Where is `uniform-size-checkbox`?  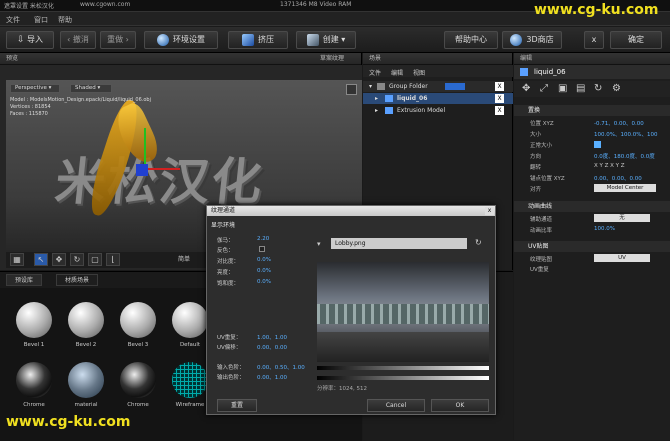
uniform-size-checkbox is located at coordinates (597, 144).